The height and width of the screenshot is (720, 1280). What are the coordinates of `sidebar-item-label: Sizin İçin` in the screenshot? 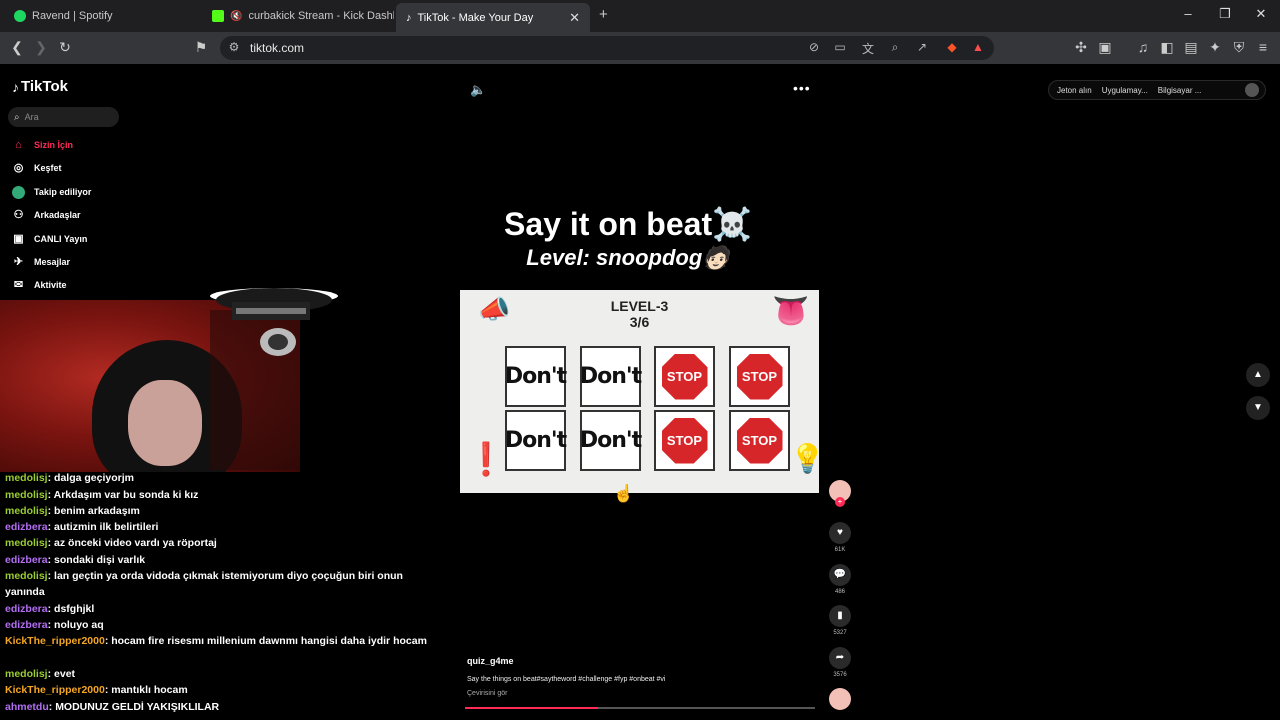 It's located at (54, 145).